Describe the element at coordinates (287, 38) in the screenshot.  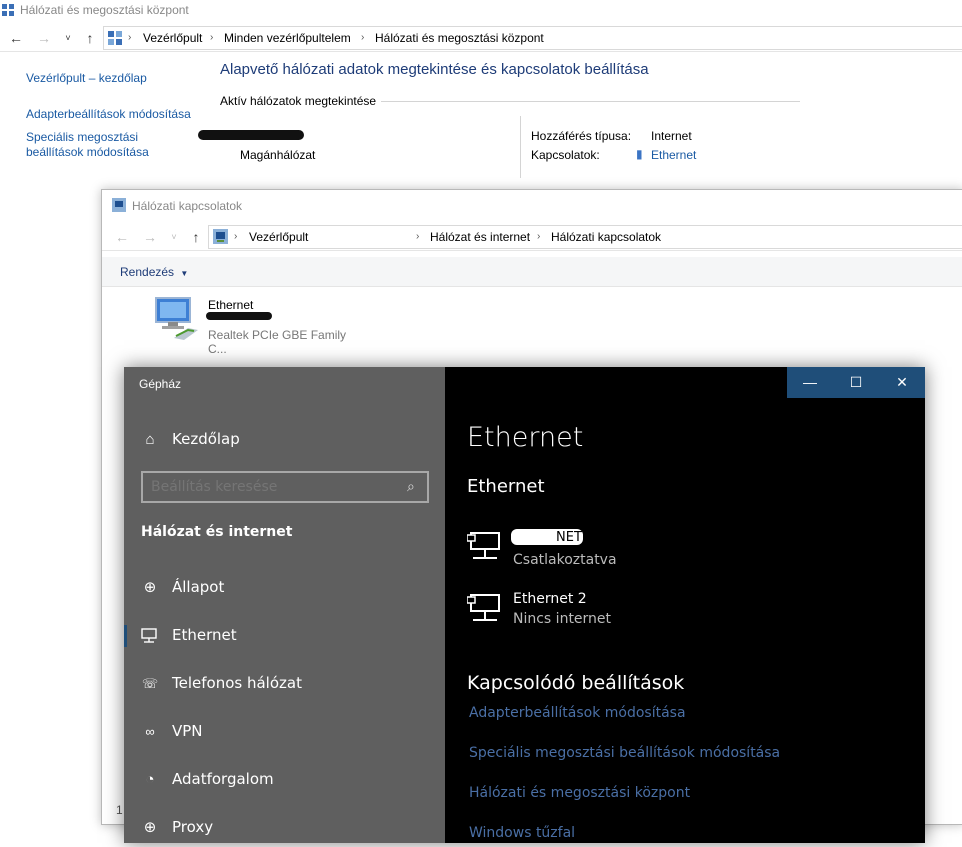
I see `breadcrumb-all-items: Minden vezérlőpultelem` at that location.